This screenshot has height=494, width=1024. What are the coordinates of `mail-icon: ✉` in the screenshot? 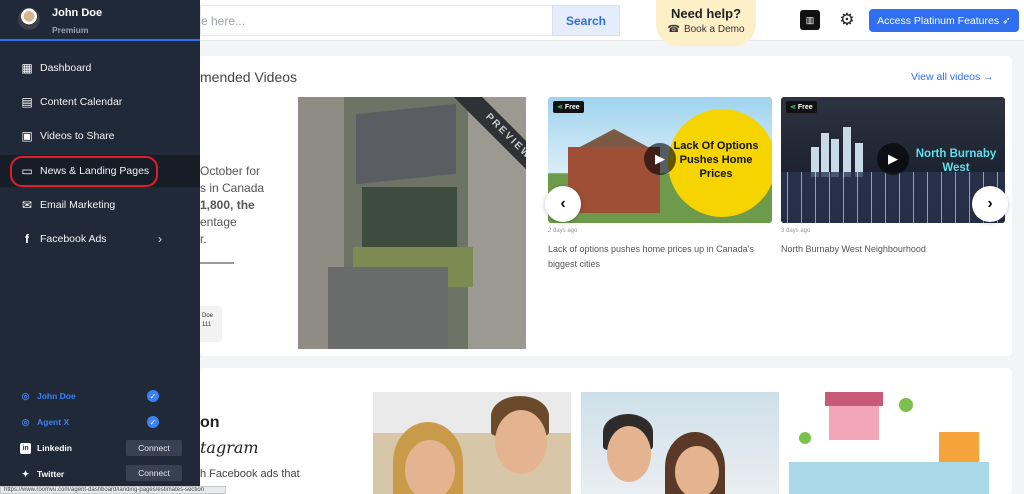 It's located at (27, 205).